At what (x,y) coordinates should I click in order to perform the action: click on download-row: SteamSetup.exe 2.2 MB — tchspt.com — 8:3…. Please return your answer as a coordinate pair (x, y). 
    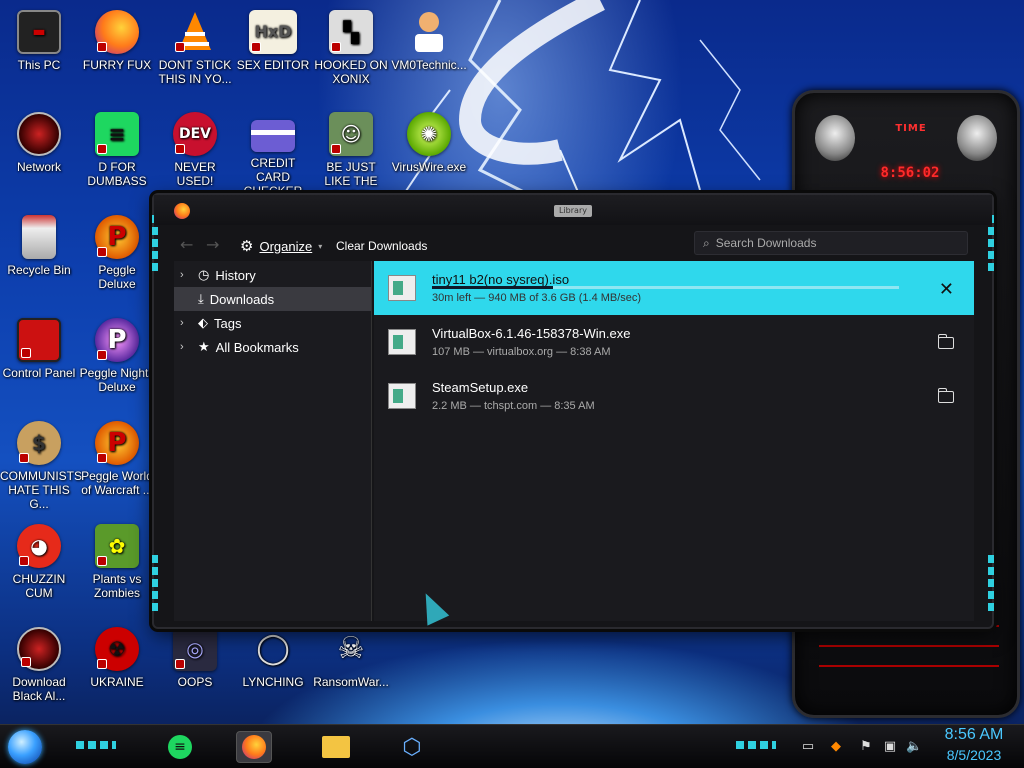
    Looking at the image, I should click on (674, 396).